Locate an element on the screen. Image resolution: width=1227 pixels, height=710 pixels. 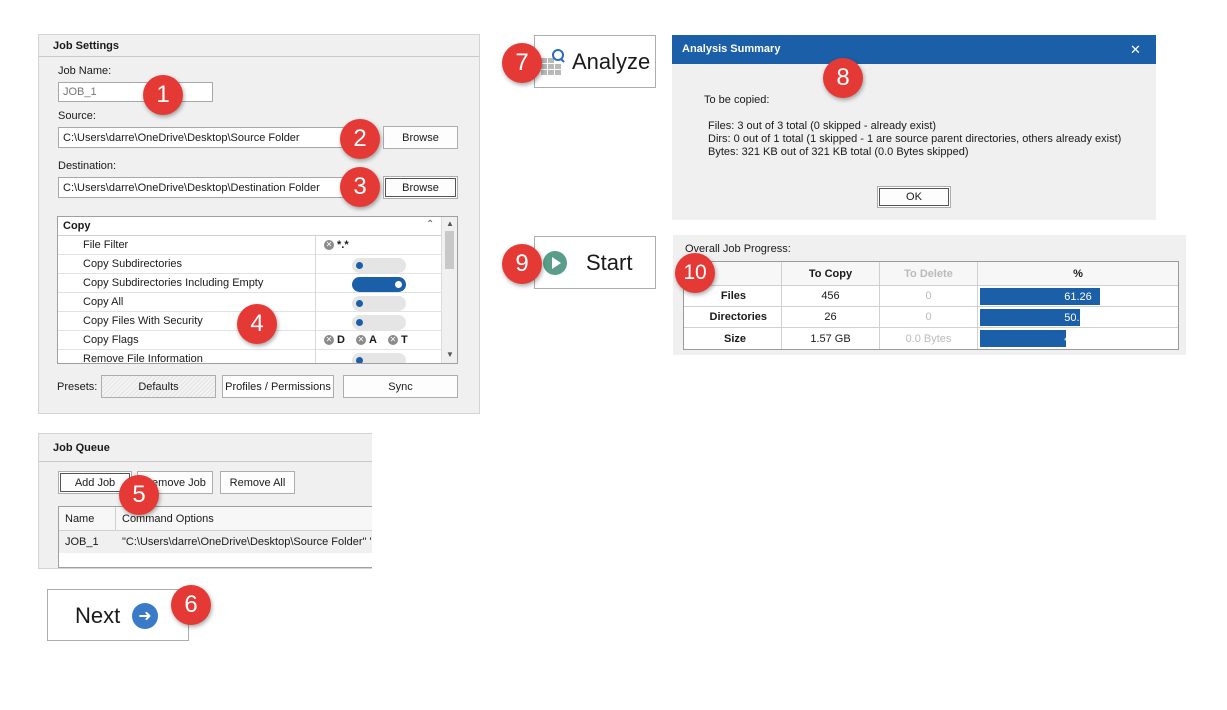
copy-all-toggle is located at coordinates (379, 303).